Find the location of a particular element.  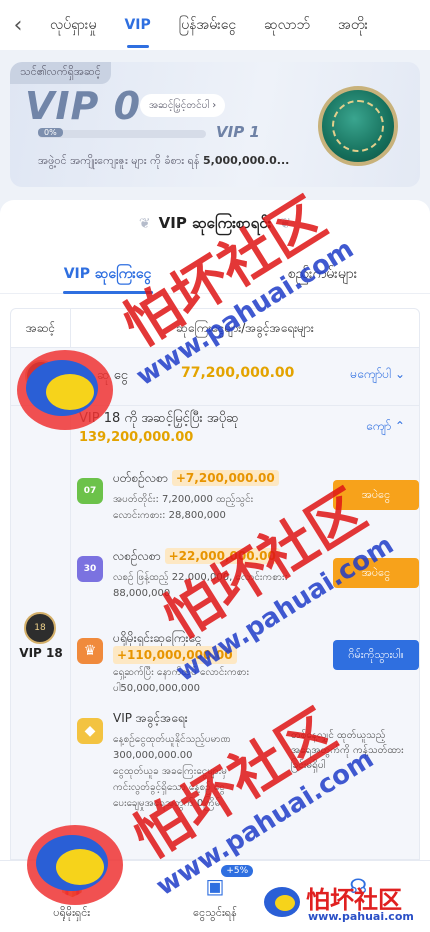

table-row: ဆု ငွေ 77,200,000.00 မကျော်ပါ ⌄ is located at coordinates (215, 377).